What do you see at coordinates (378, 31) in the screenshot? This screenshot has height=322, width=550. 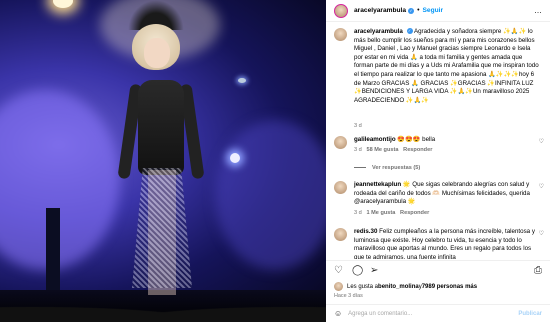 I see `caption-username: aracelyarambula` at bounding box center [378, 31].